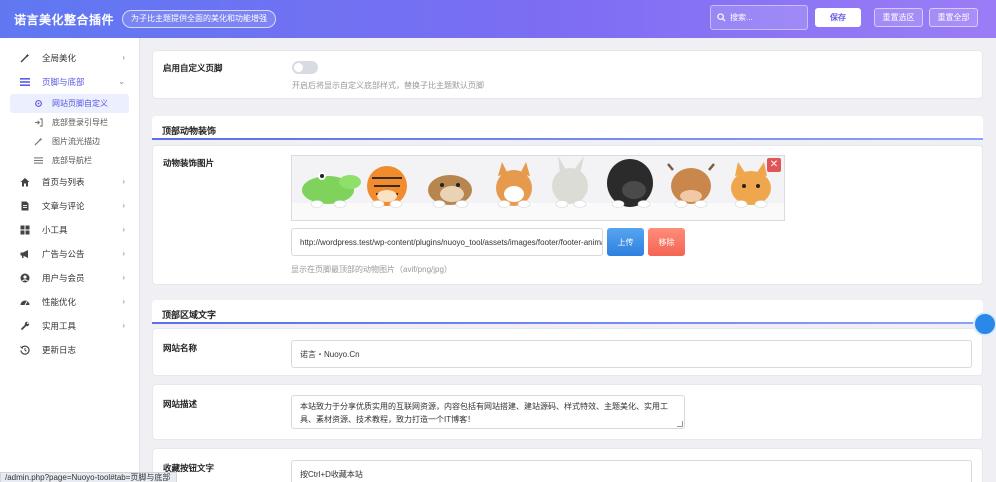  I want to click on sidebar-item-label: 小工具, so click(55, 230).